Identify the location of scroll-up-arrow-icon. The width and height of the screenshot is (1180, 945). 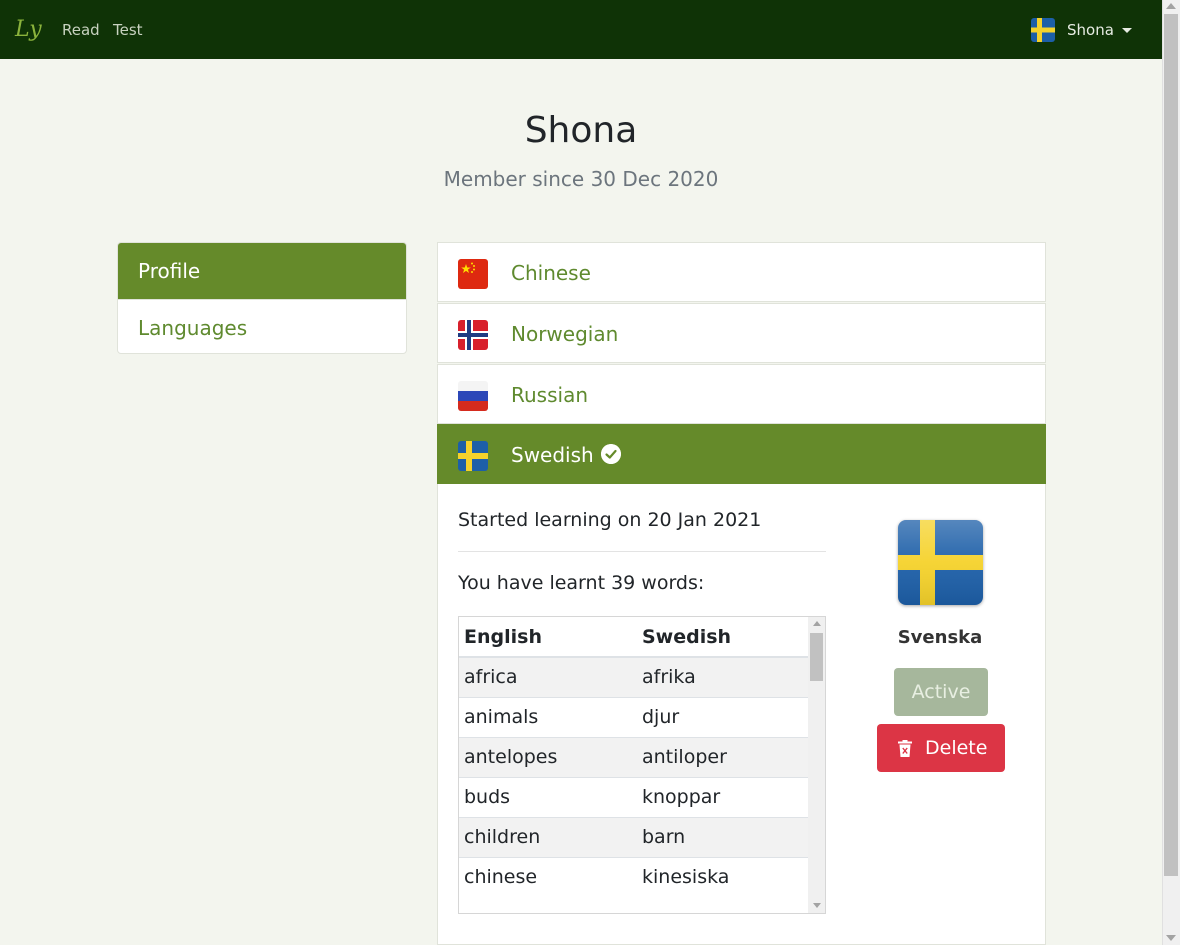
(1171, 6).